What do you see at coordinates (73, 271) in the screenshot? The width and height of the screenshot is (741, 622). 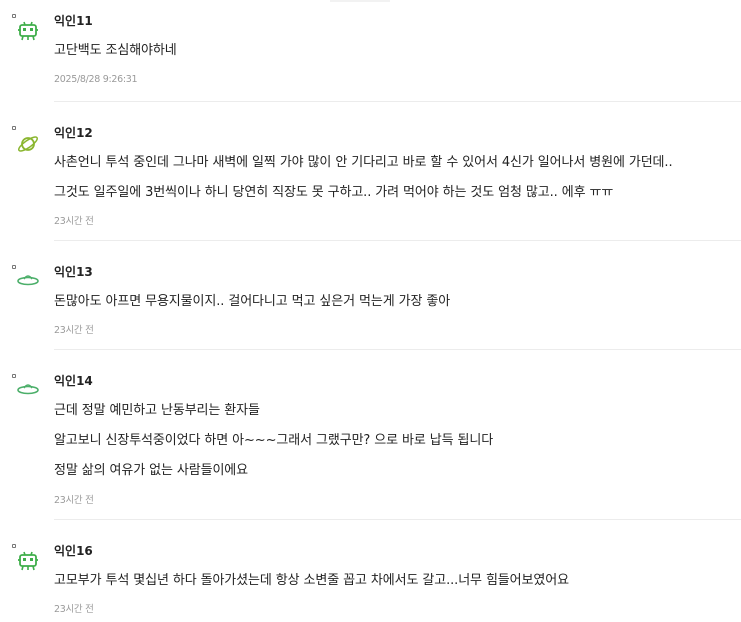 I see `comment-nickname: 익인13` at bounding box center [73, 271].